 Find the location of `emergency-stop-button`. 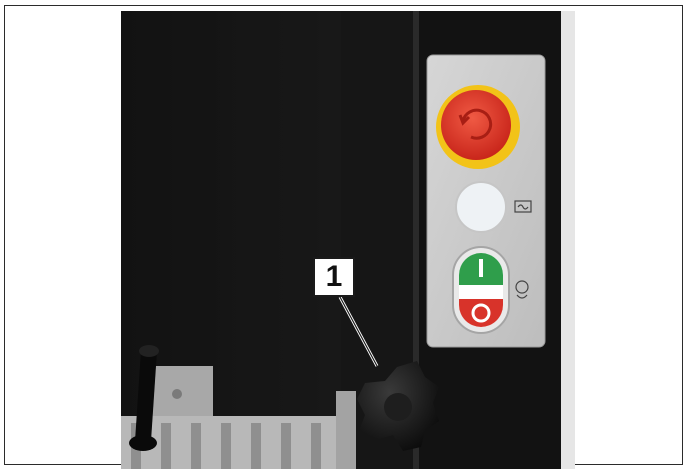

emergency-stop-button is located at coordinates (478, 127).